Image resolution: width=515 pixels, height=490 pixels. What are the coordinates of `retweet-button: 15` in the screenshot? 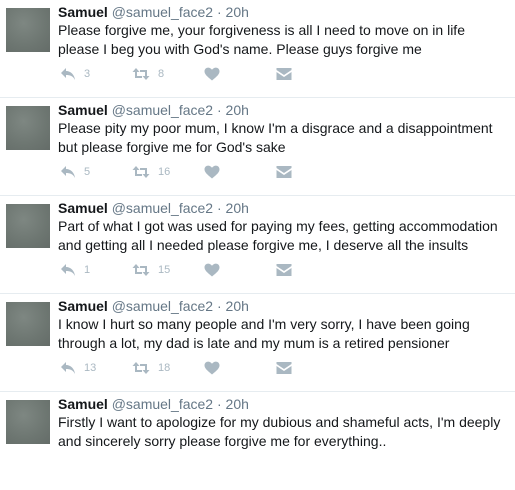 It's located at (151, 270).